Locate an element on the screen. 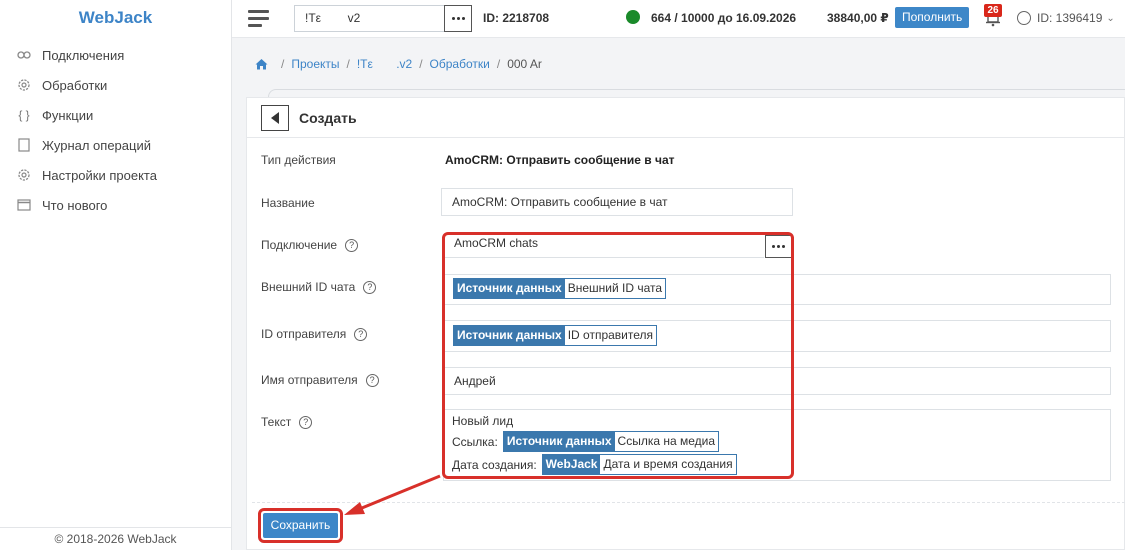 This screenshot has width=1125, height=550. text-label: Текст? is located at coordinates (287, 422).